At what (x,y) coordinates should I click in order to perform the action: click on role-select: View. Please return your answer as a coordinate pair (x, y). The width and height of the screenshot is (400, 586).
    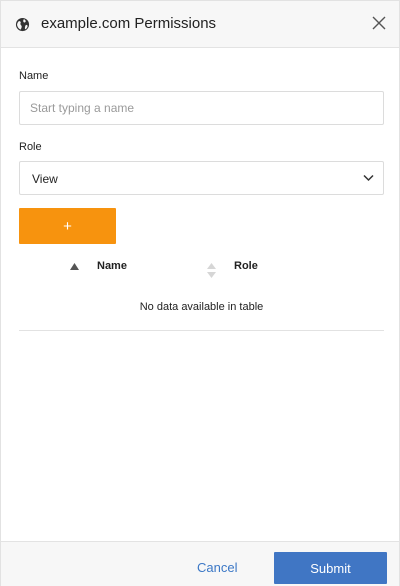
    Looking at the image, I should click on (201, 178).